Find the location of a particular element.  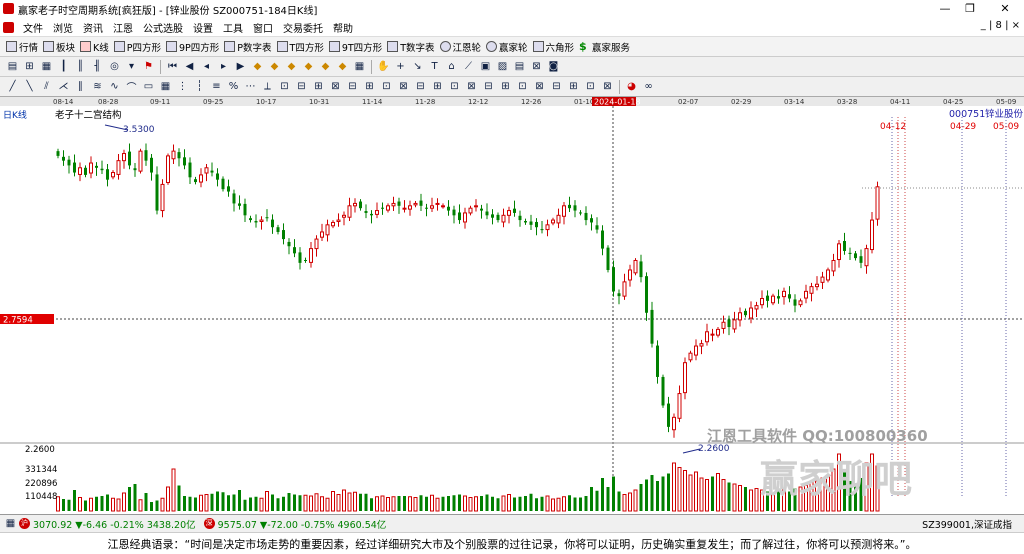

menu-settings: 设置 is located at coordinates (203, 27).